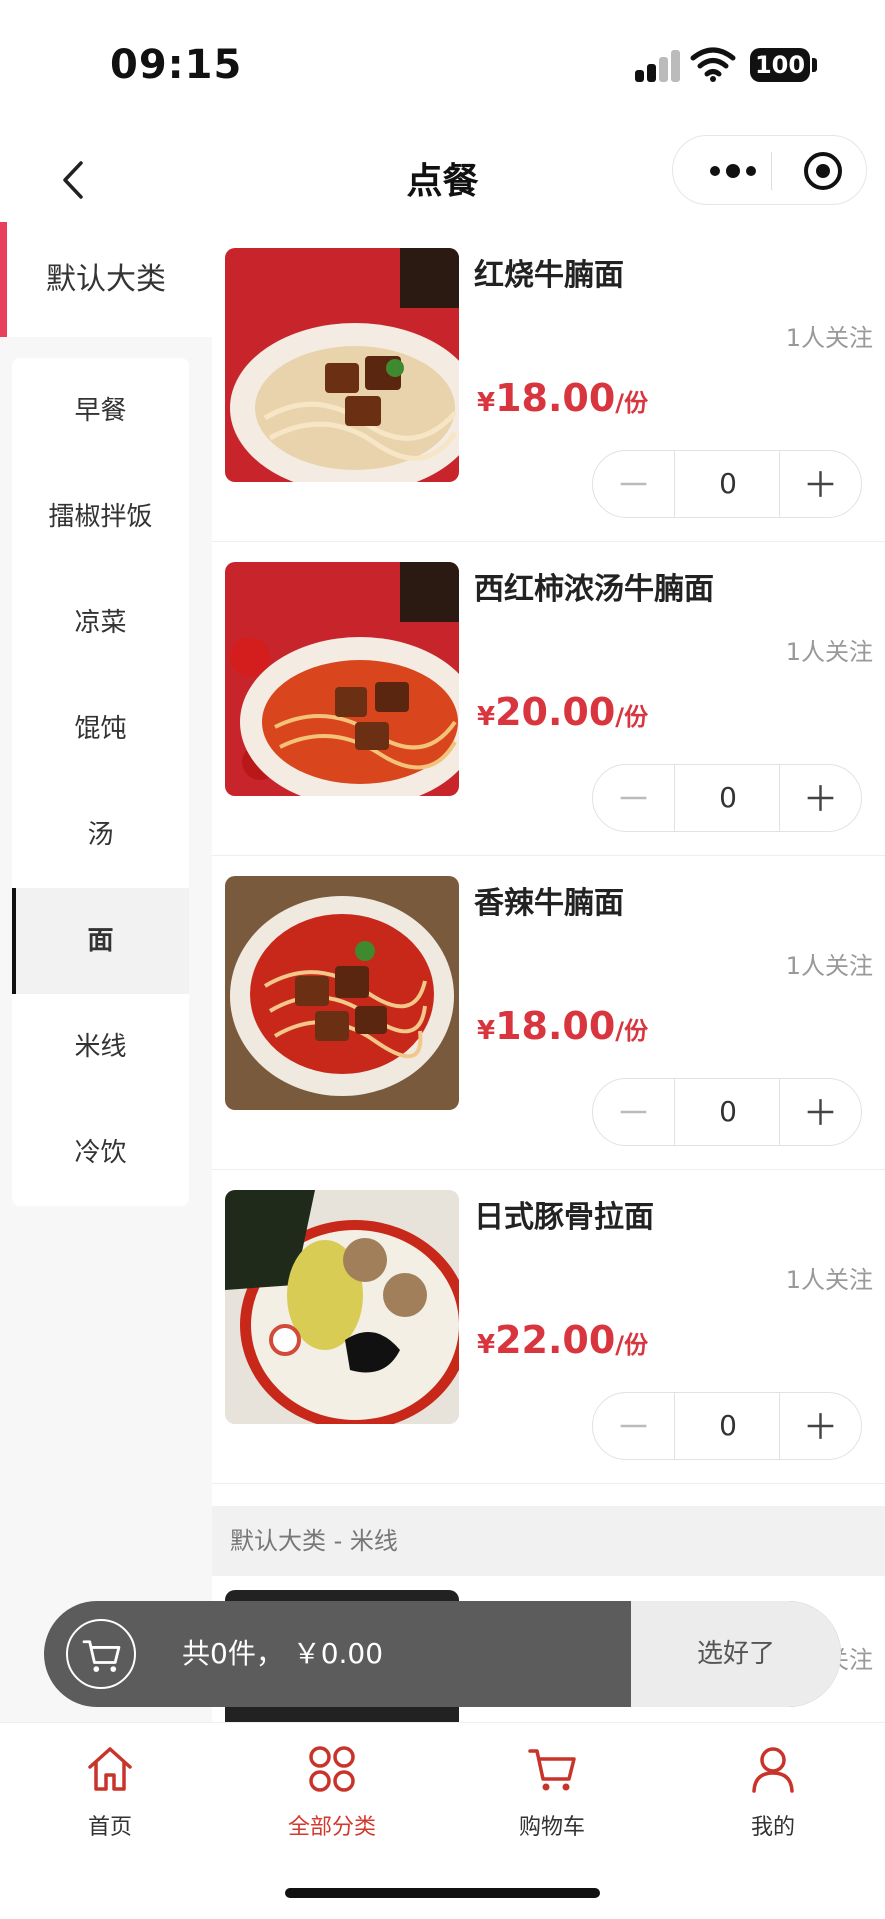  Describe the element at coordinates (555, 1340) in the screenshot. I see `price-amount: 22.00` at that location.